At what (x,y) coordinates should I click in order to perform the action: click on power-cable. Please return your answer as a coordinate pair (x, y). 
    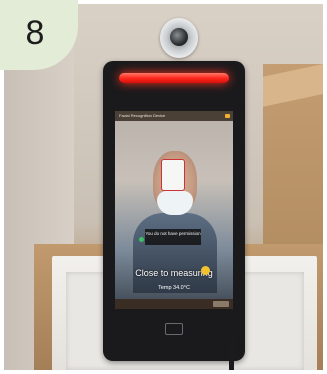
    Looking at the image, I should click on (240, 352).